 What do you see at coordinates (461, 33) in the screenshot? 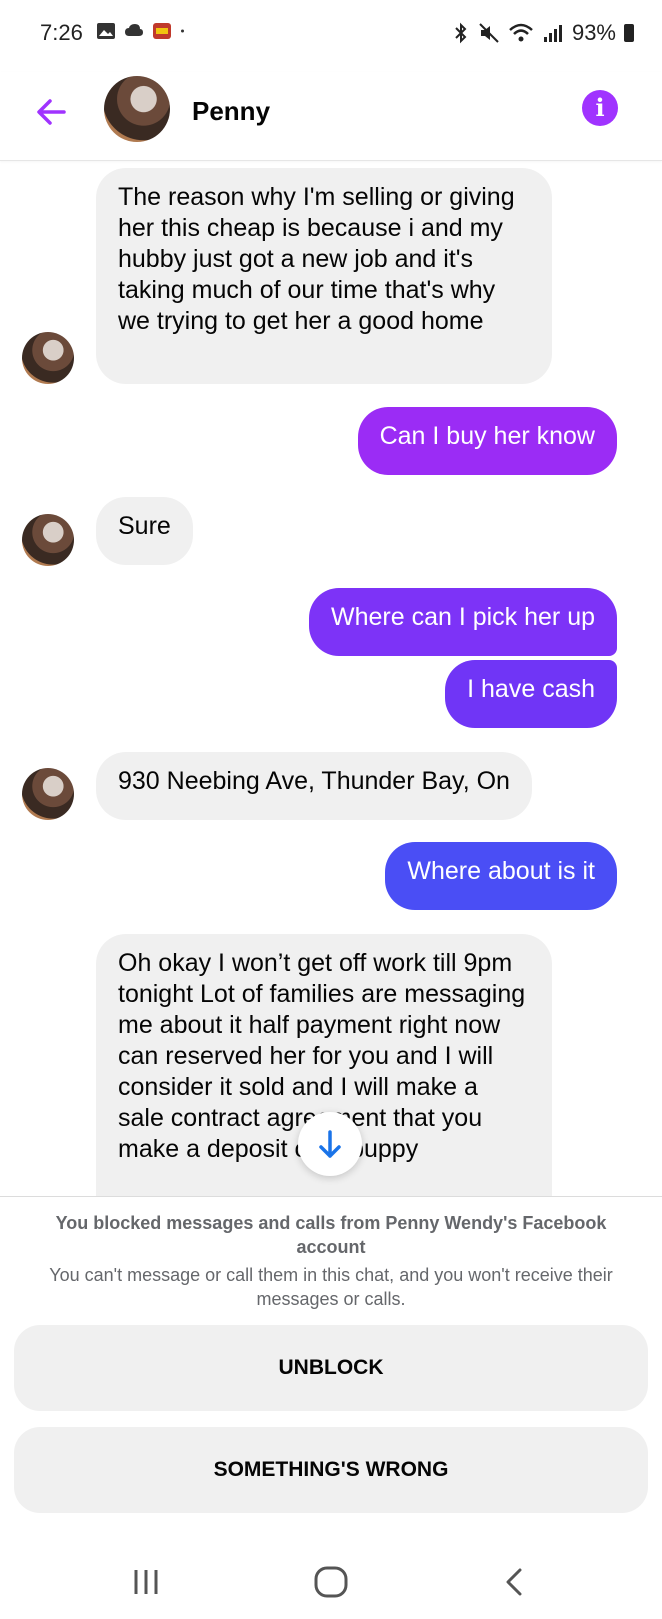
I see `bluetooth-icon` at bounding box center [461, 33].